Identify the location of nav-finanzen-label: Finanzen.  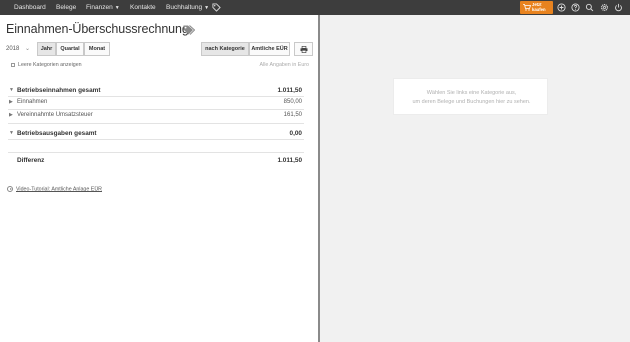
(99, 7).